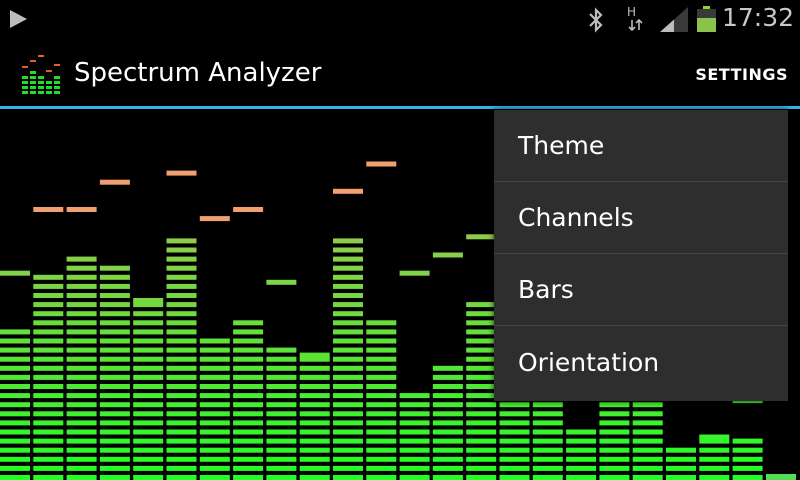  Describe the element at coordinates (43, 74) in the screenshot. I see `app-logo-icon` at that location.